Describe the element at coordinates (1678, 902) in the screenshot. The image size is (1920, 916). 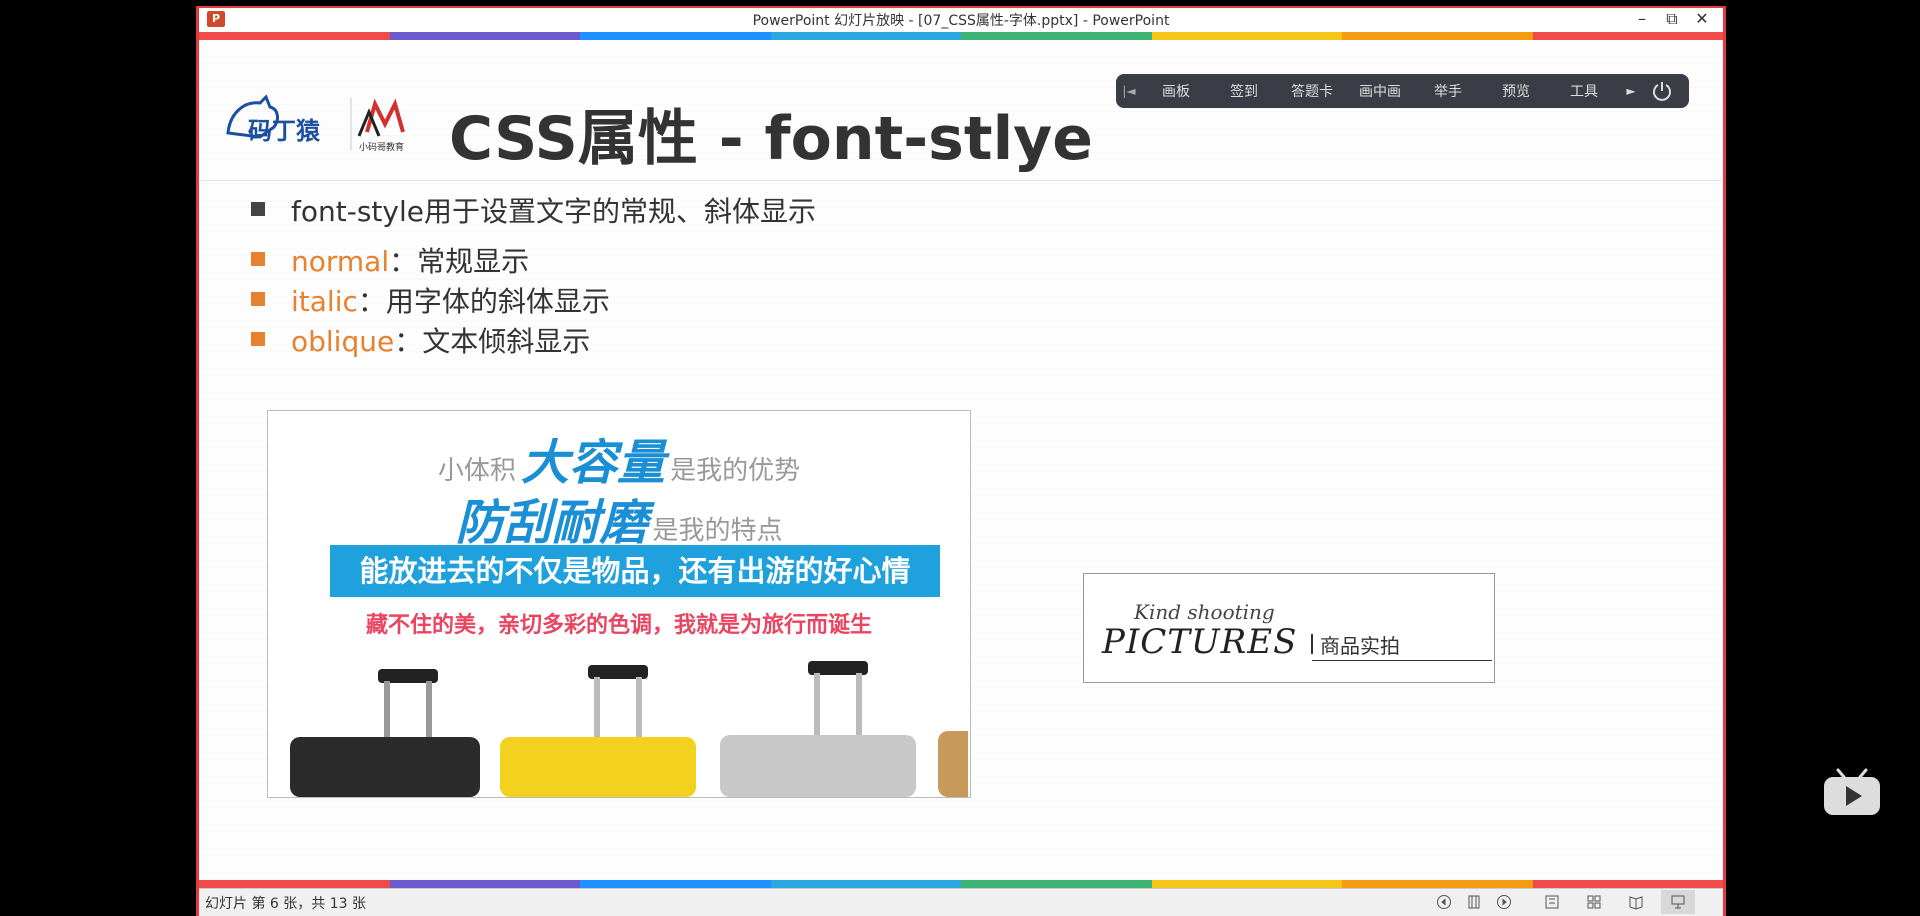
I see `slideshow-icon` at that location.